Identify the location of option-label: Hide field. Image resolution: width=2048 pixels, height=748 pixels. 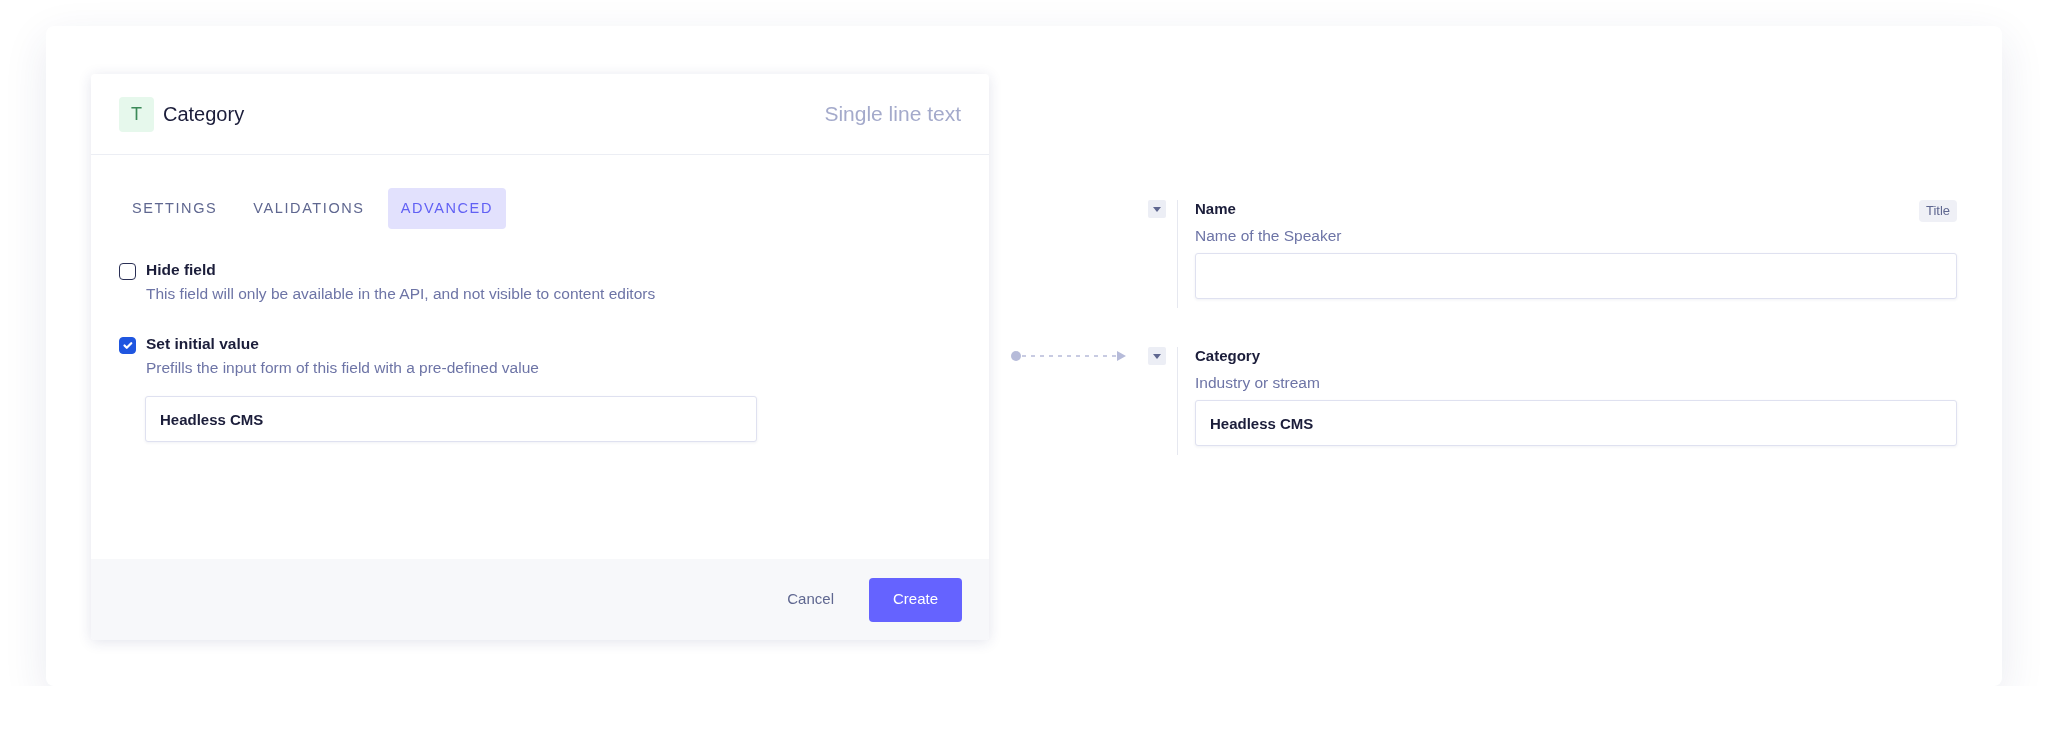
(181, 270).